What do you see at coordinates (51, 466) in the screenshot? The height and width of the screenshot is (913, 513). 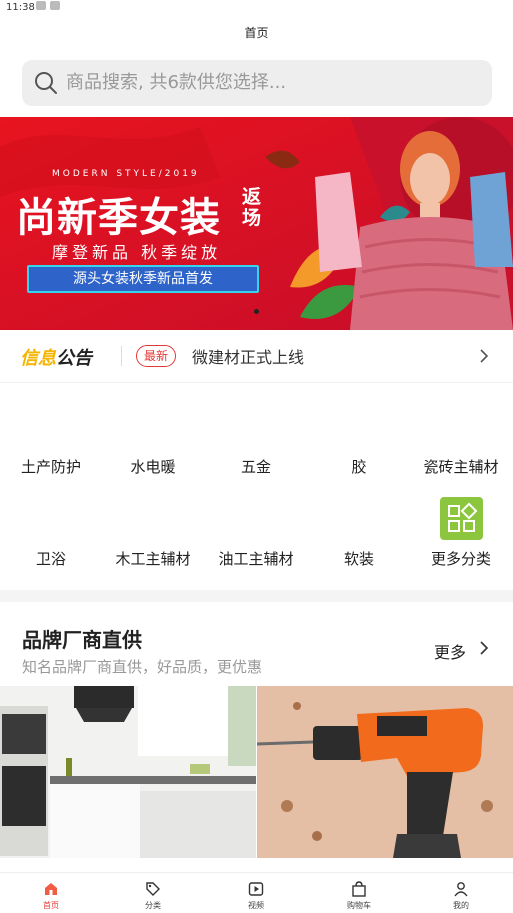 I see `category-tuchan: 土产防护` at bounding box center [51, 466].